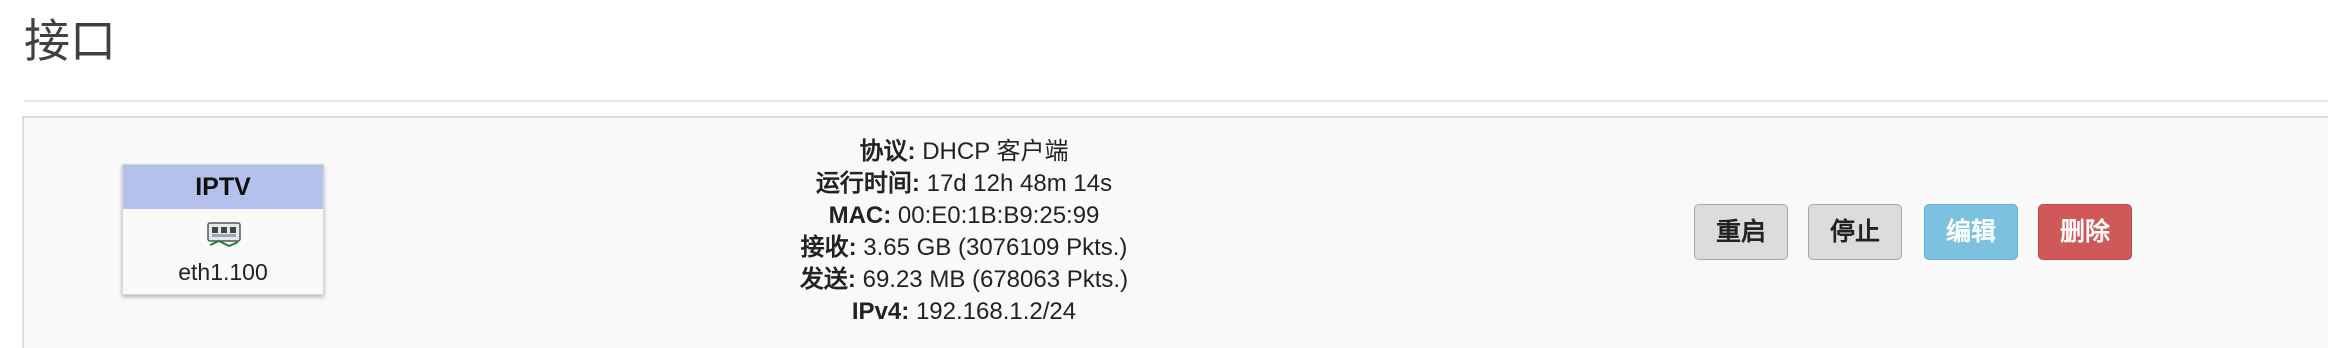 The width and height of the screenshot is (2328, 348). I want to click on info-protocol: 协议: DHCP 客户端, so click(964, 152).